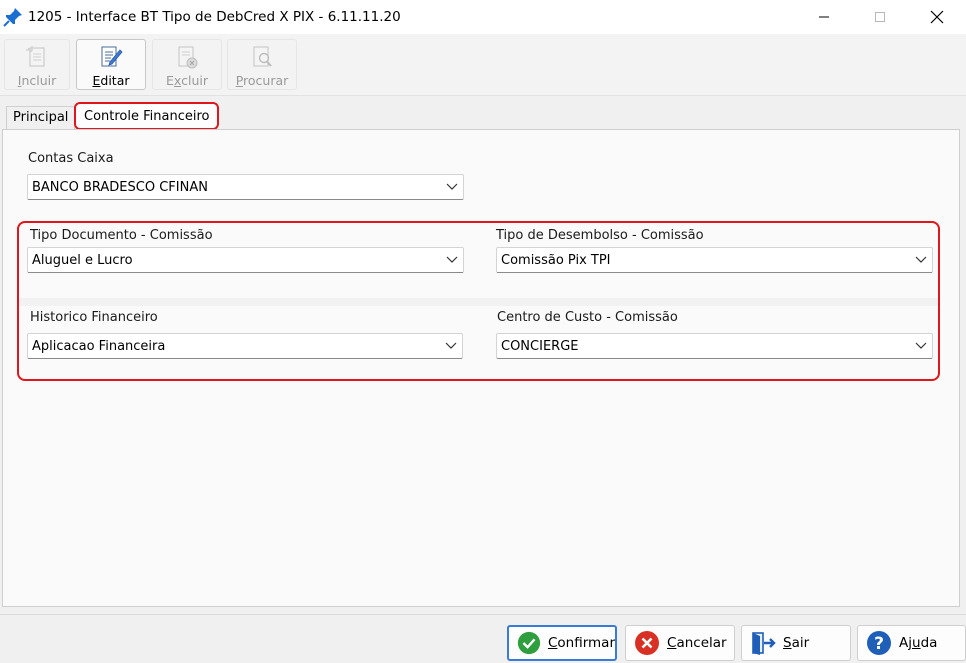 This screenshot has height=663, width=966. I want to click on confirmar-button: Confirmar, so click(562, 643).